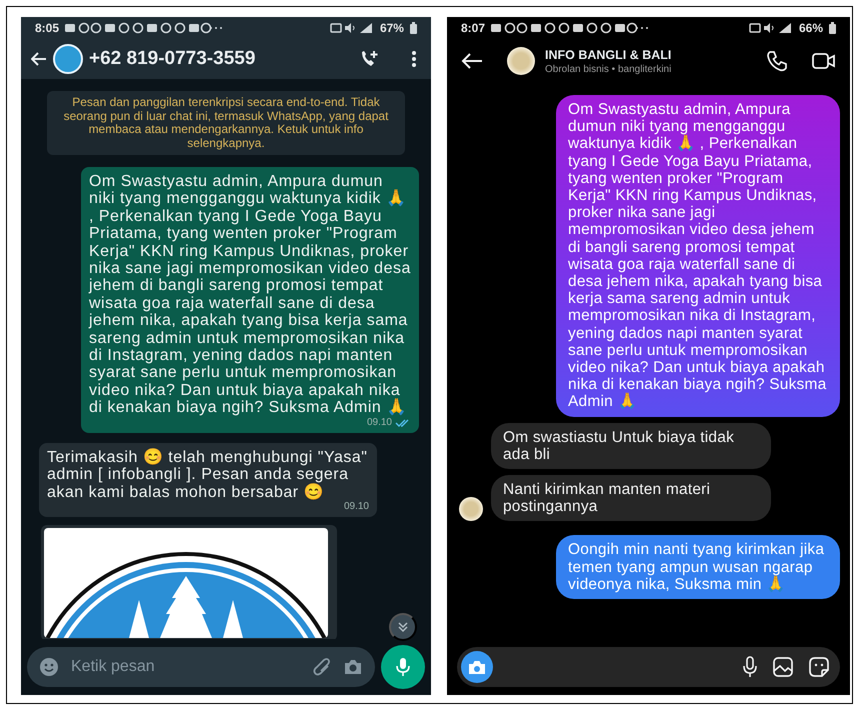 This screenshot has width=859, height=710. I want to click on emoji-icon, so click(49, 667).